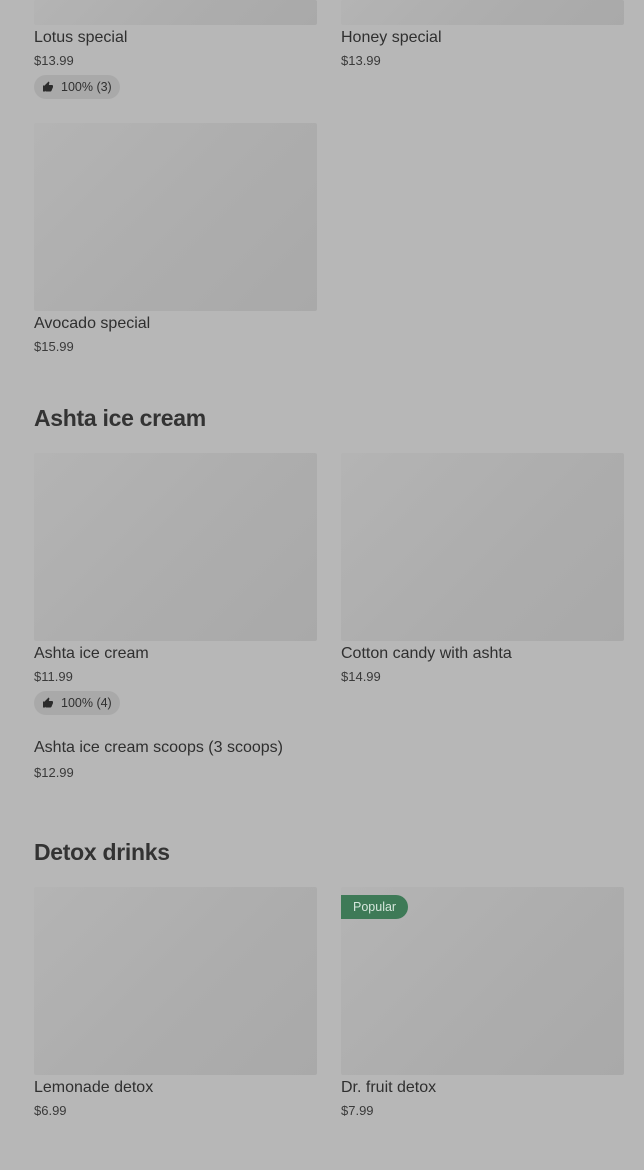 The height and width of the screenshot is (1170, 644). I want to click on dr-fruit-detox-price: $7.99, so click(357, 1110).